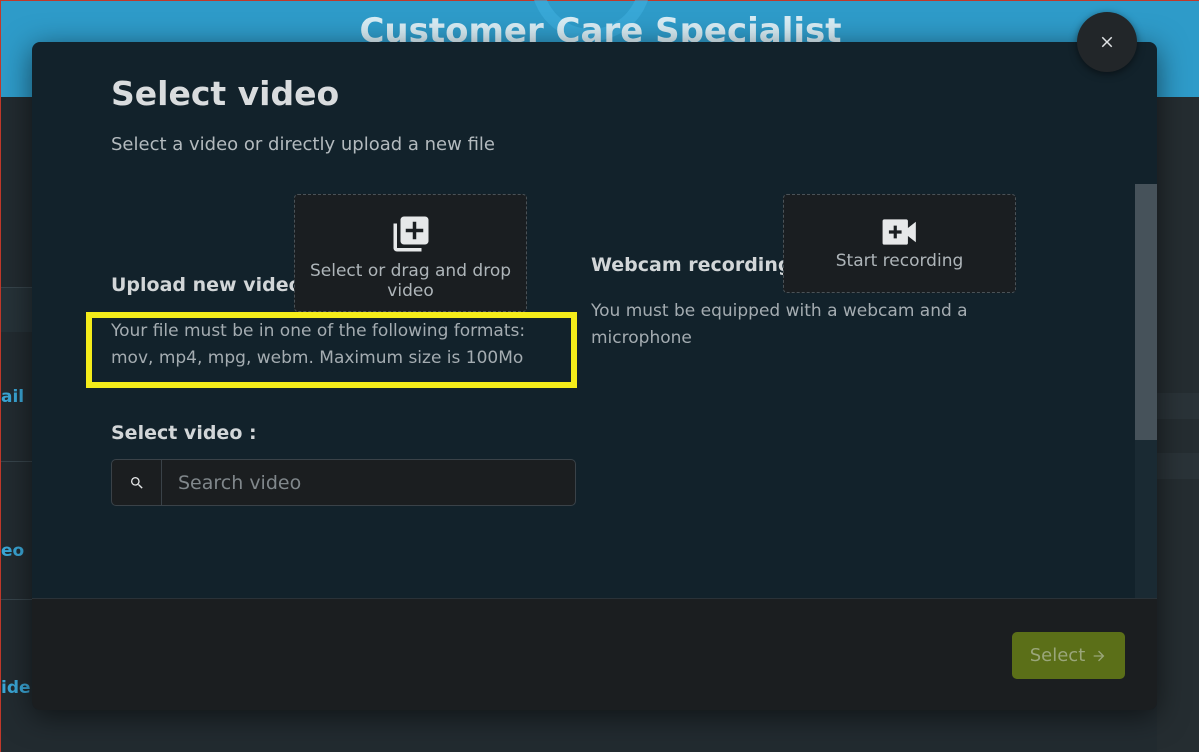 This screenshot has height=752, width=1199. What do you see at coordinates (13, 397) in the screenshot?
I see `background-sidebar-label: ail` at bounding box center [13, 397].